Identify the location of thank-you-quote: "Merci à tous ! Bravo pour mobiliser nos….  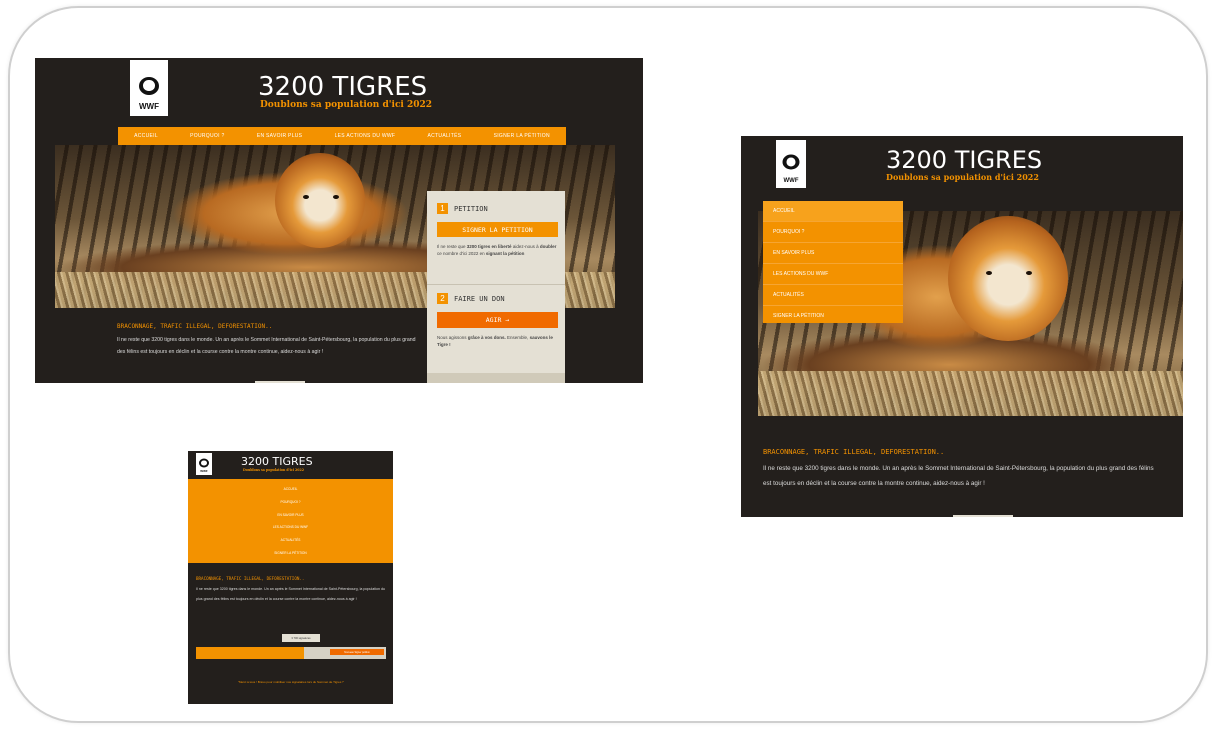
(291, 682).